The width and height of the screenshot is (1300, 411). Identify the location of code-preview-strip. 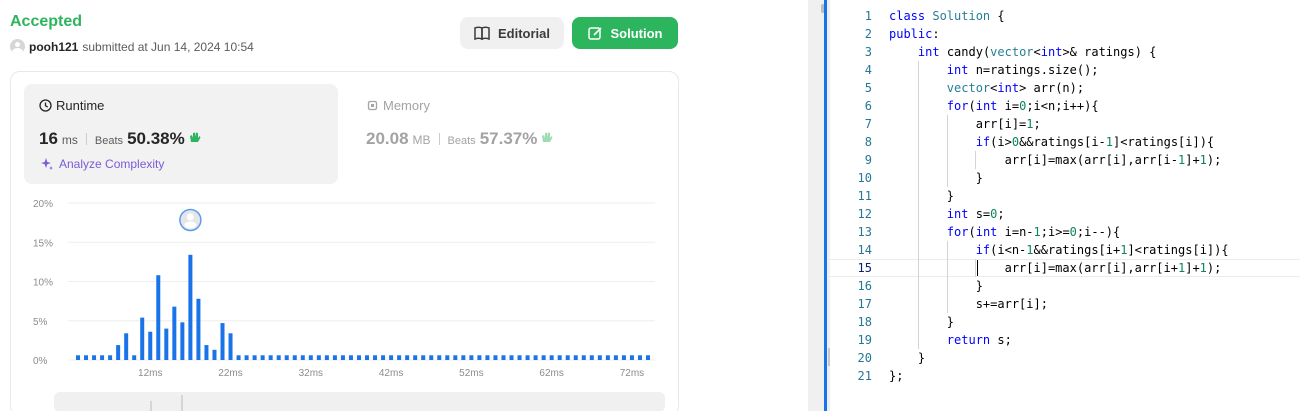
(359, 401).